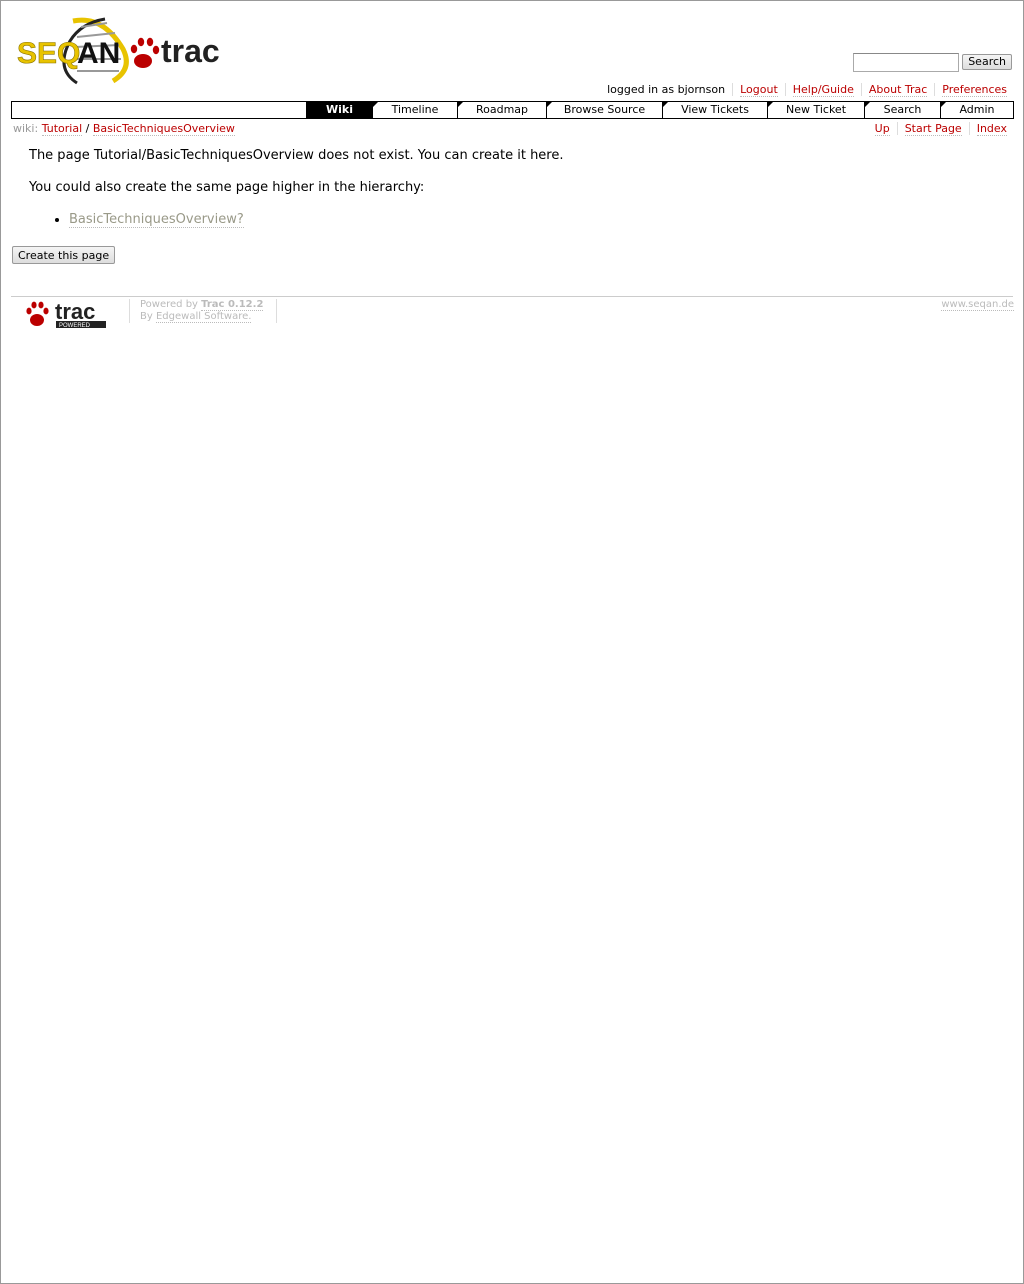  I want to click on footer-site: www.seqan.de, so click(977, 305).